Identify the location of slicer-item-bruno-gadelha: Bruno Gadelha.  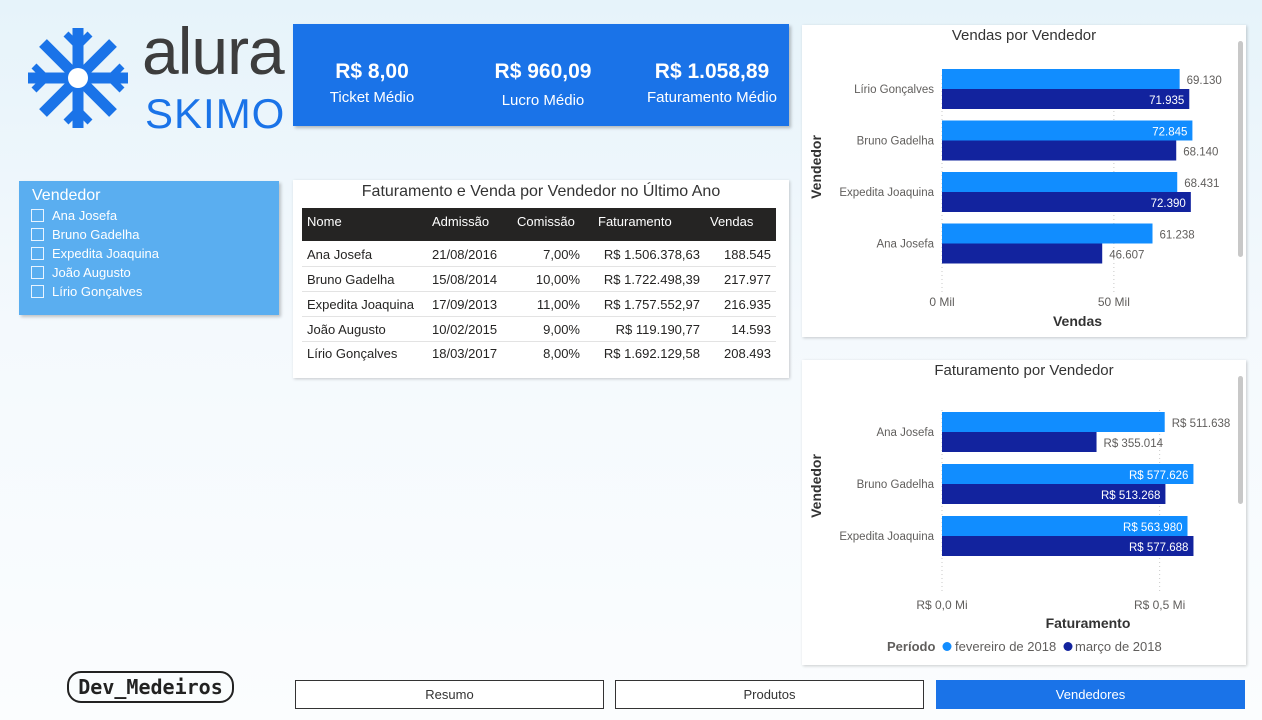
(85, 234).